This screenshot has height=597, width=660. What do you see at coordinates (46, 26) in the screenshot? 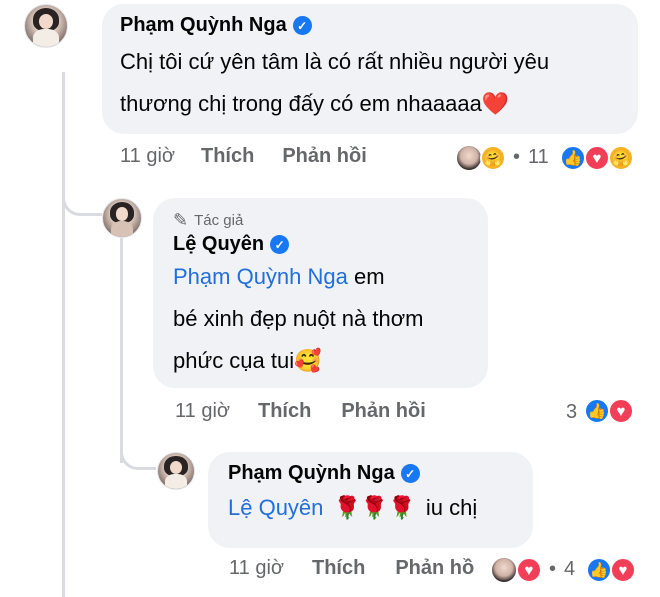
I see `avatar-image` at bounding box center [46, 26].